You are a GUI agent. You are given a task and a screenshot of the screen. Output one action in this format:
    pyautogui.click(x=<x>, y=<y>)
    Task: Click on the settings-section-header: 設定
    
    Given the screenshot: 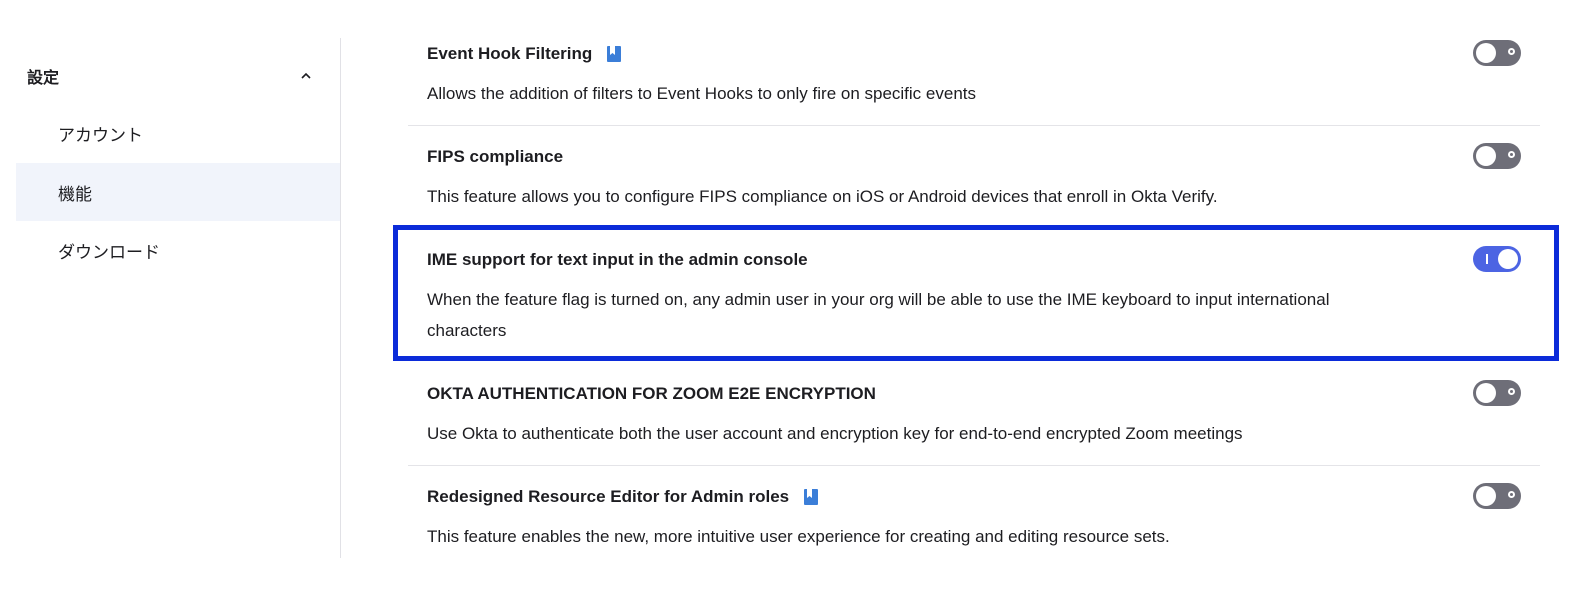 What is the action you would take?
    pyautogui.click(x=171, y=76)
    